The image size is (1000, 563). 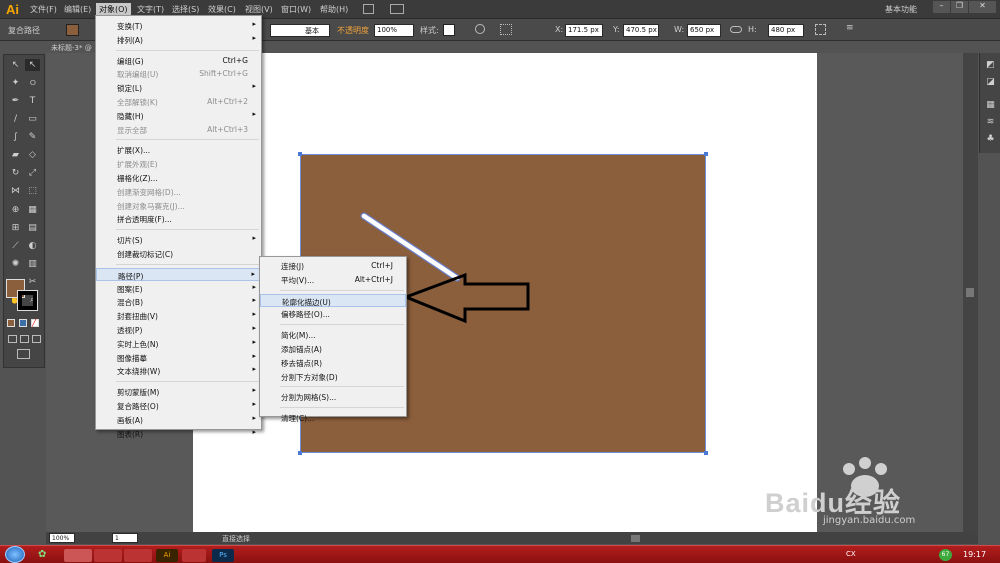 What do you see at coordinates (15, 173) in the screenshot?
I see `rotate-tool-icon: ↻` at bounding box center [15, 173].